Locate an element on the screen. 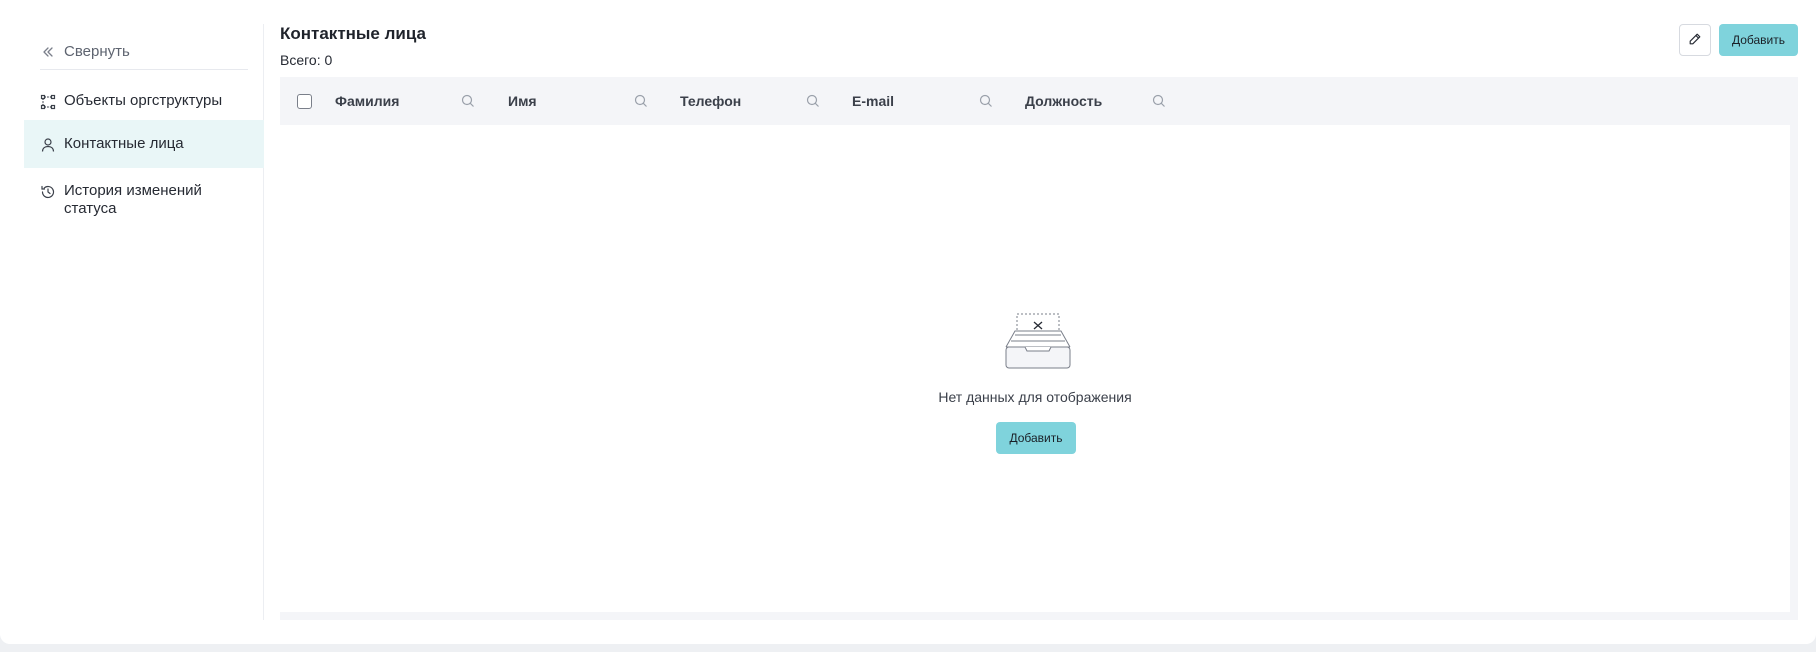  sidebar-item-label: Объекты оргструктуры is located at coordinates (143, 100).